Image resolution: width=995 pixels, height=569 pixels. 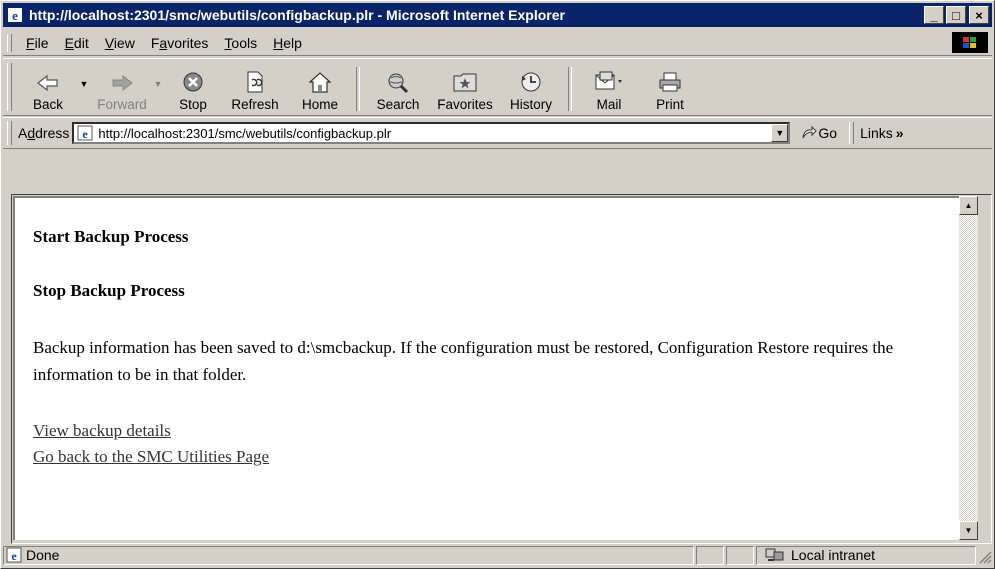 What do you see at coordinates (810, 132) in the screenshot?
I see `go-arrow-icon` at bounding box center [810, 132].